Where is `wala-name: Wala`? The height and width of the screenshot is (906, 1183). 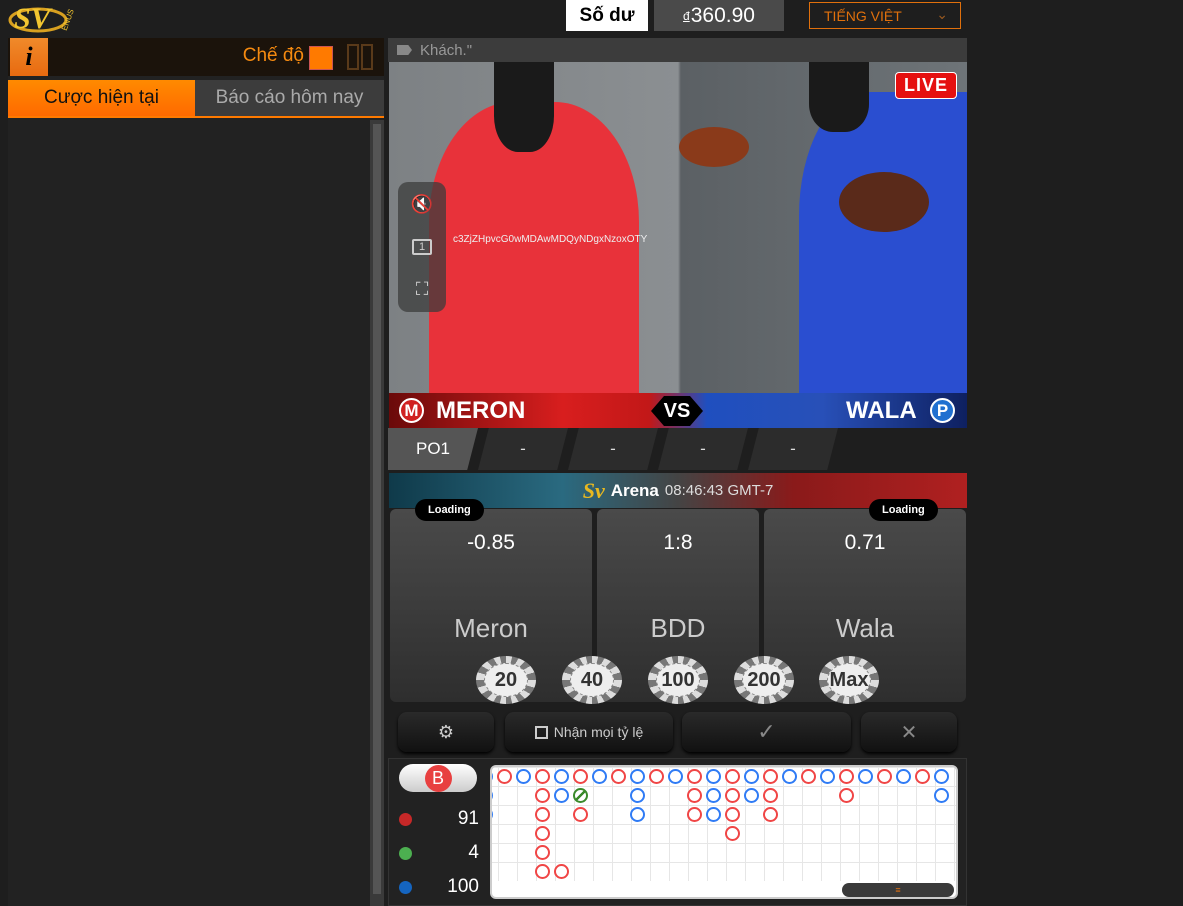 wala-name: Wala is located at coordinates (865, 628).